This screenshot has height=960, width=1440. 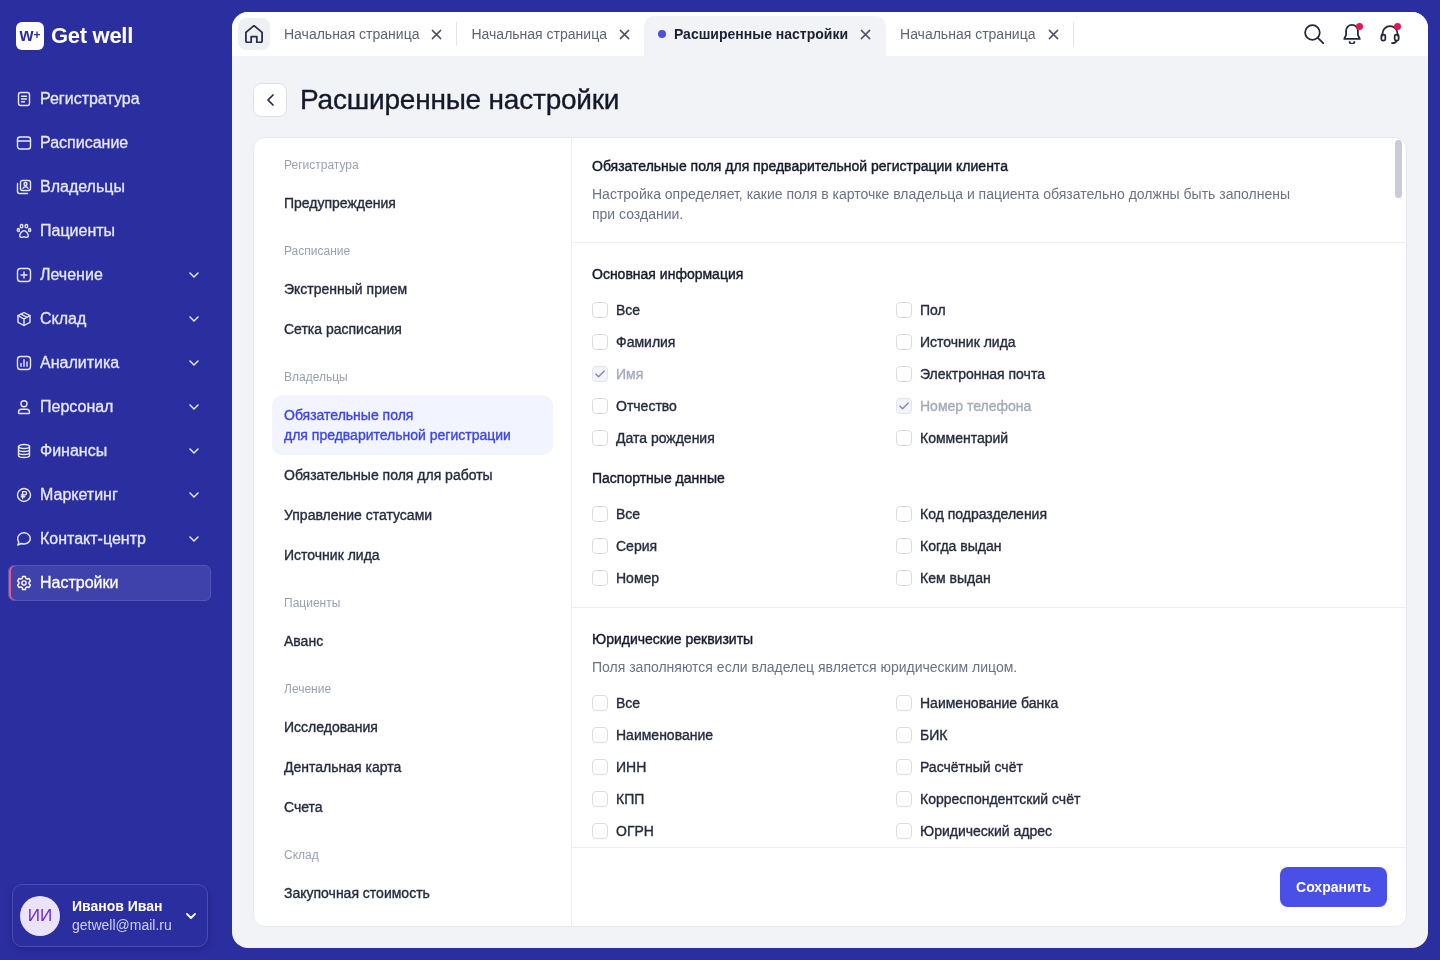 I want to click on group-label: Расписание, so click(x=317, y=251).